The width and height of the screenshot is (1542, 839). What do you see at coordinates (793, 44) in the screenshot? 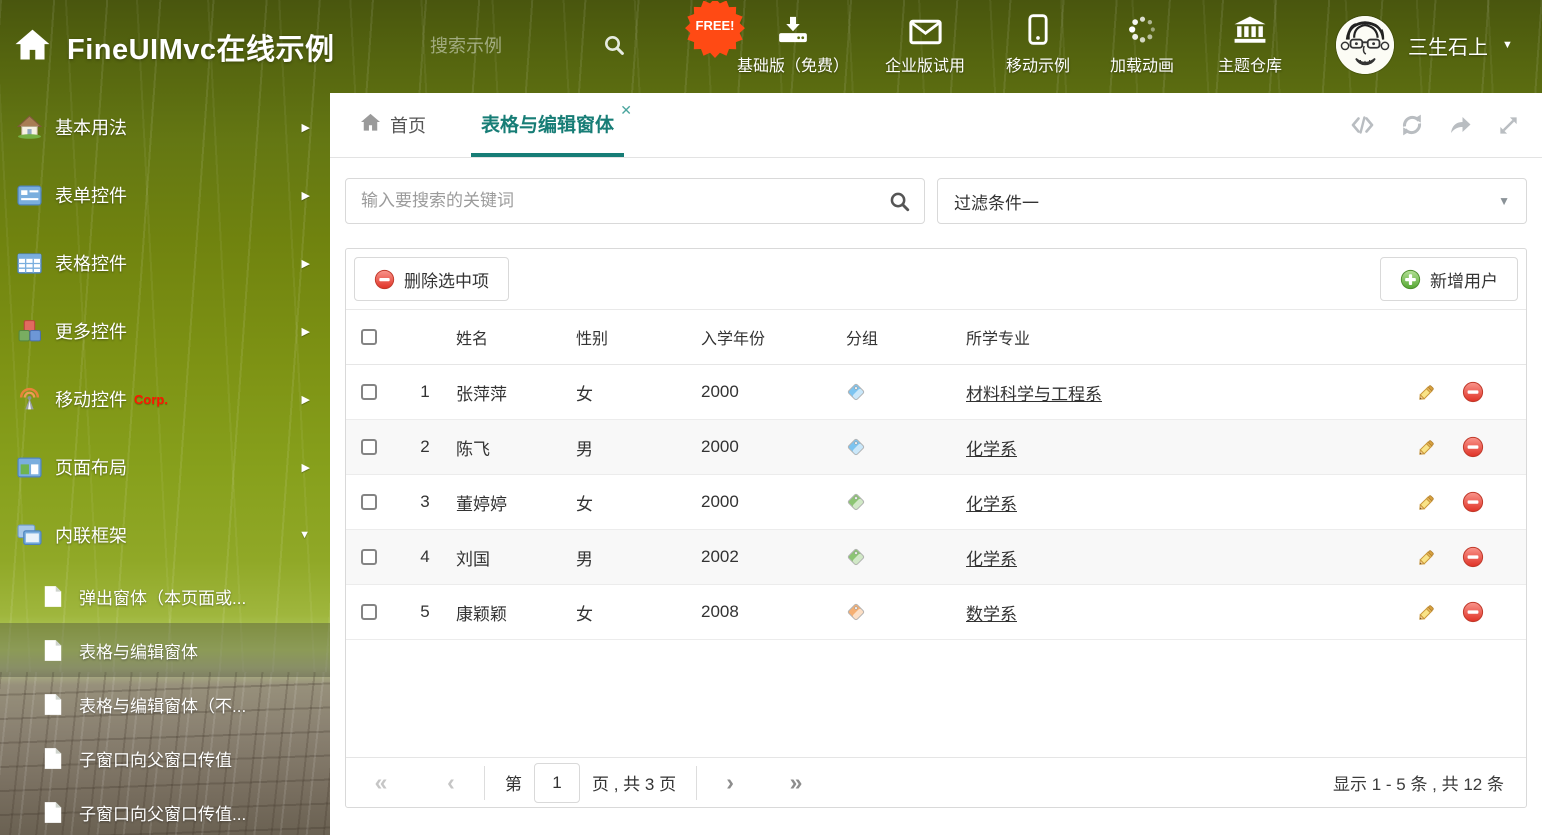
I see `nav-basic-edition: 基础版（免费）` at bounding box center [793, 44].